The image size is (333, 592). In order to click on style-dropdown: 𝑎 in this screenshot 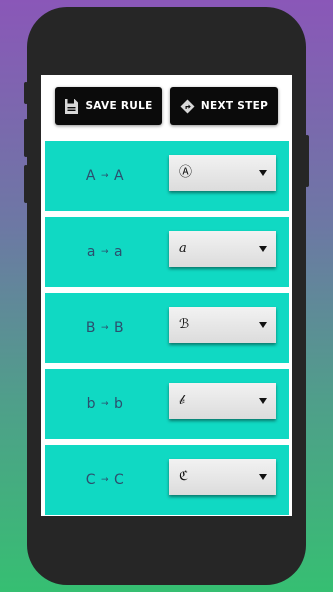, I will do `click(222, 249)`.